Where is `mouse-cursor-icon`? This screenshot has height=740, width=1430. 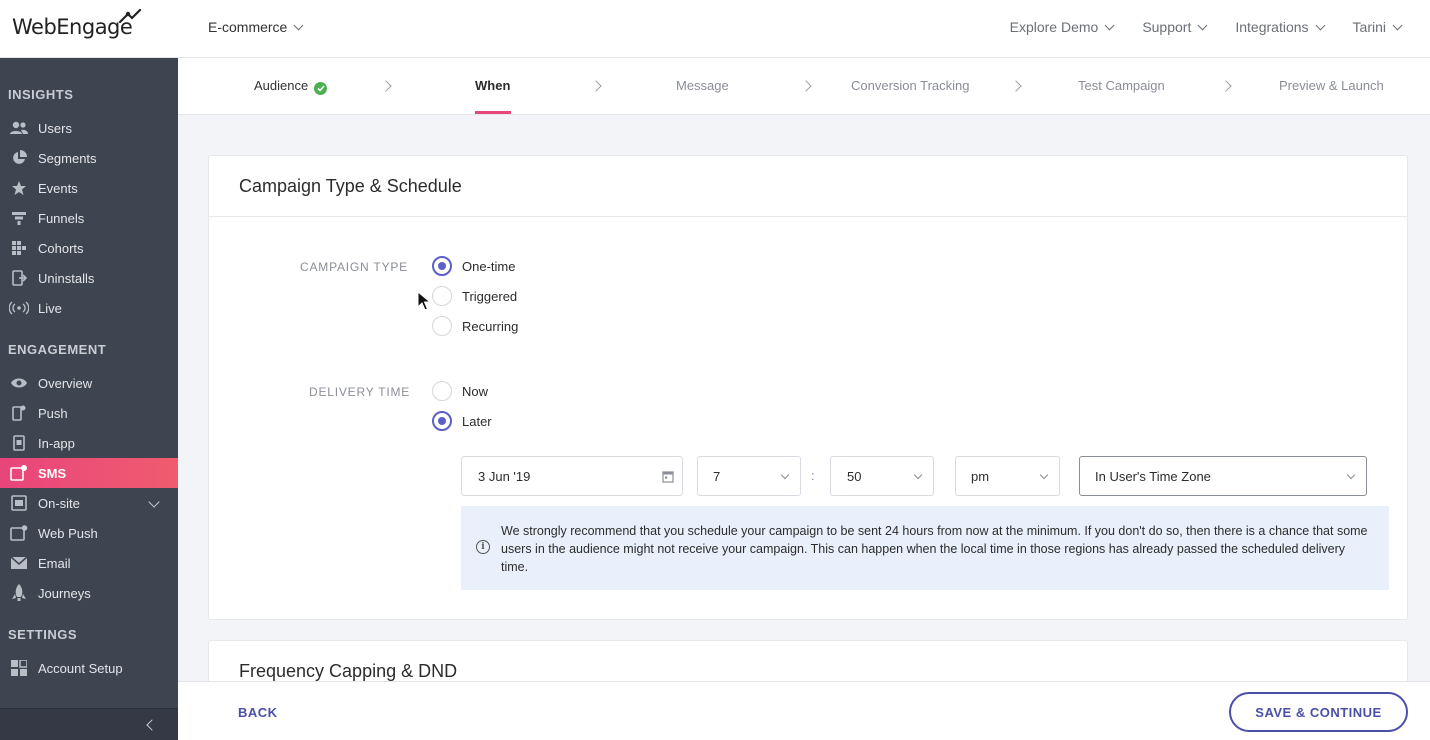
mouse-cursor-icon is located at coordinates (424, 301).